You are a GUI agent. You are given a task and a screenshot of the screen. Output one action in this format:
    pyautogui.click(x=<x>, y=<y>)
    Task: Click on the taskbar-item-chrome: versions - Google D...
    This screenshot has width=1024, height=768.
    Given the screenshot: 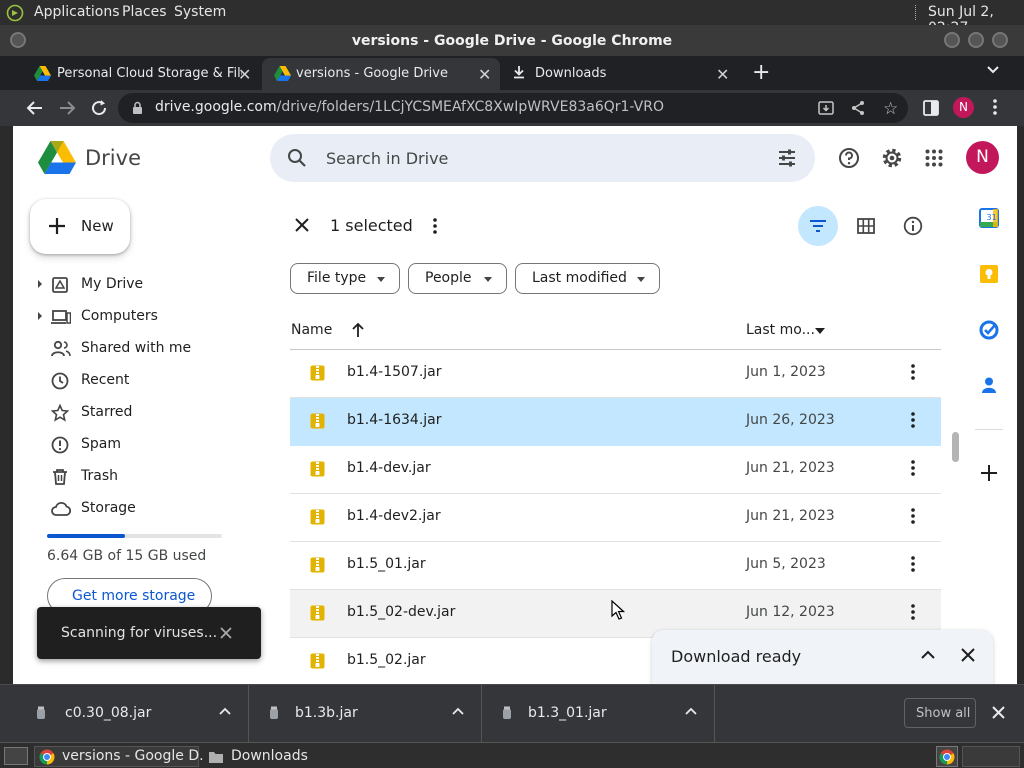 What is the action you would take?
    pyautogui.click(x=123, y=756)
    